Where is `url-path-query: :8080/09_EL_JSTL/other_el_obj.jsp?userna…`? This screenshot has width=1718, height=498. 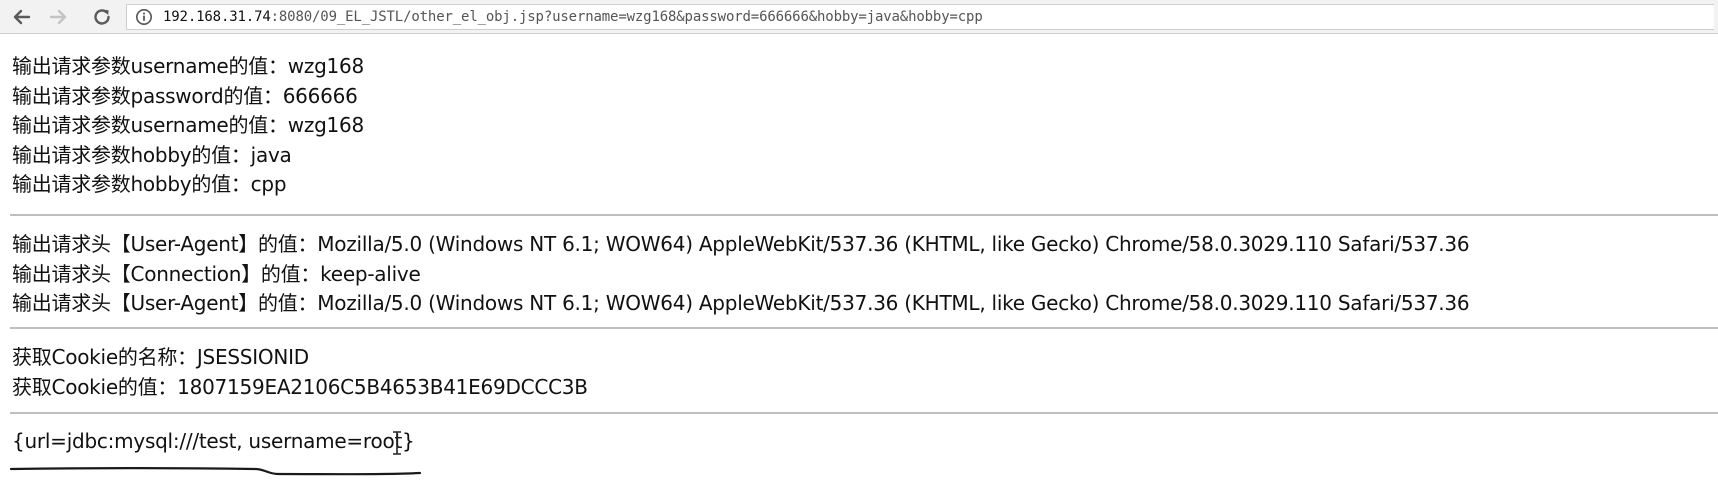
url-path-query: :8080/09_EL_JSTL/other_el_obj.jsp?userna… is located at coordinates (626, 17).